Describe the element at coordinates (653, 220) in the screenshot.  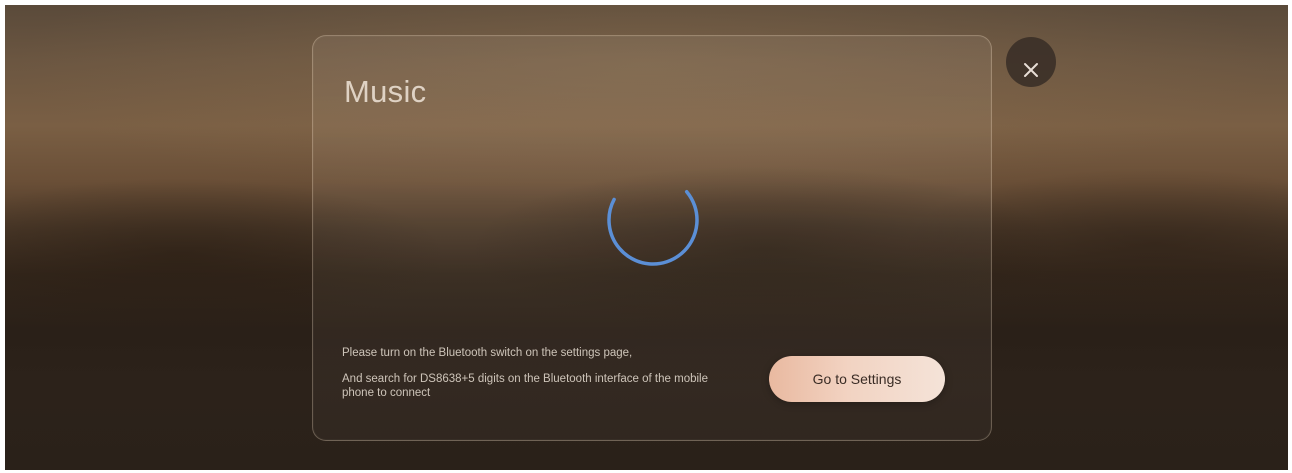
I see `loading-spinner-icon` at that location.